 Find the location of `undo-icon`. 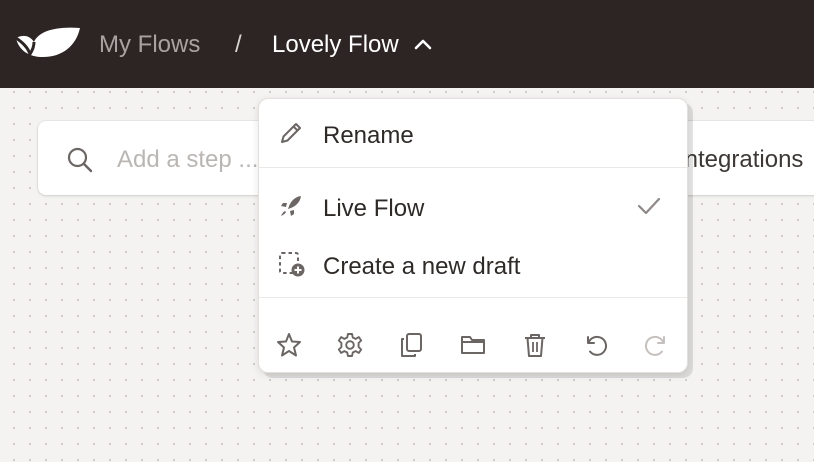

undo-icon is located at coordinates (597, 345).